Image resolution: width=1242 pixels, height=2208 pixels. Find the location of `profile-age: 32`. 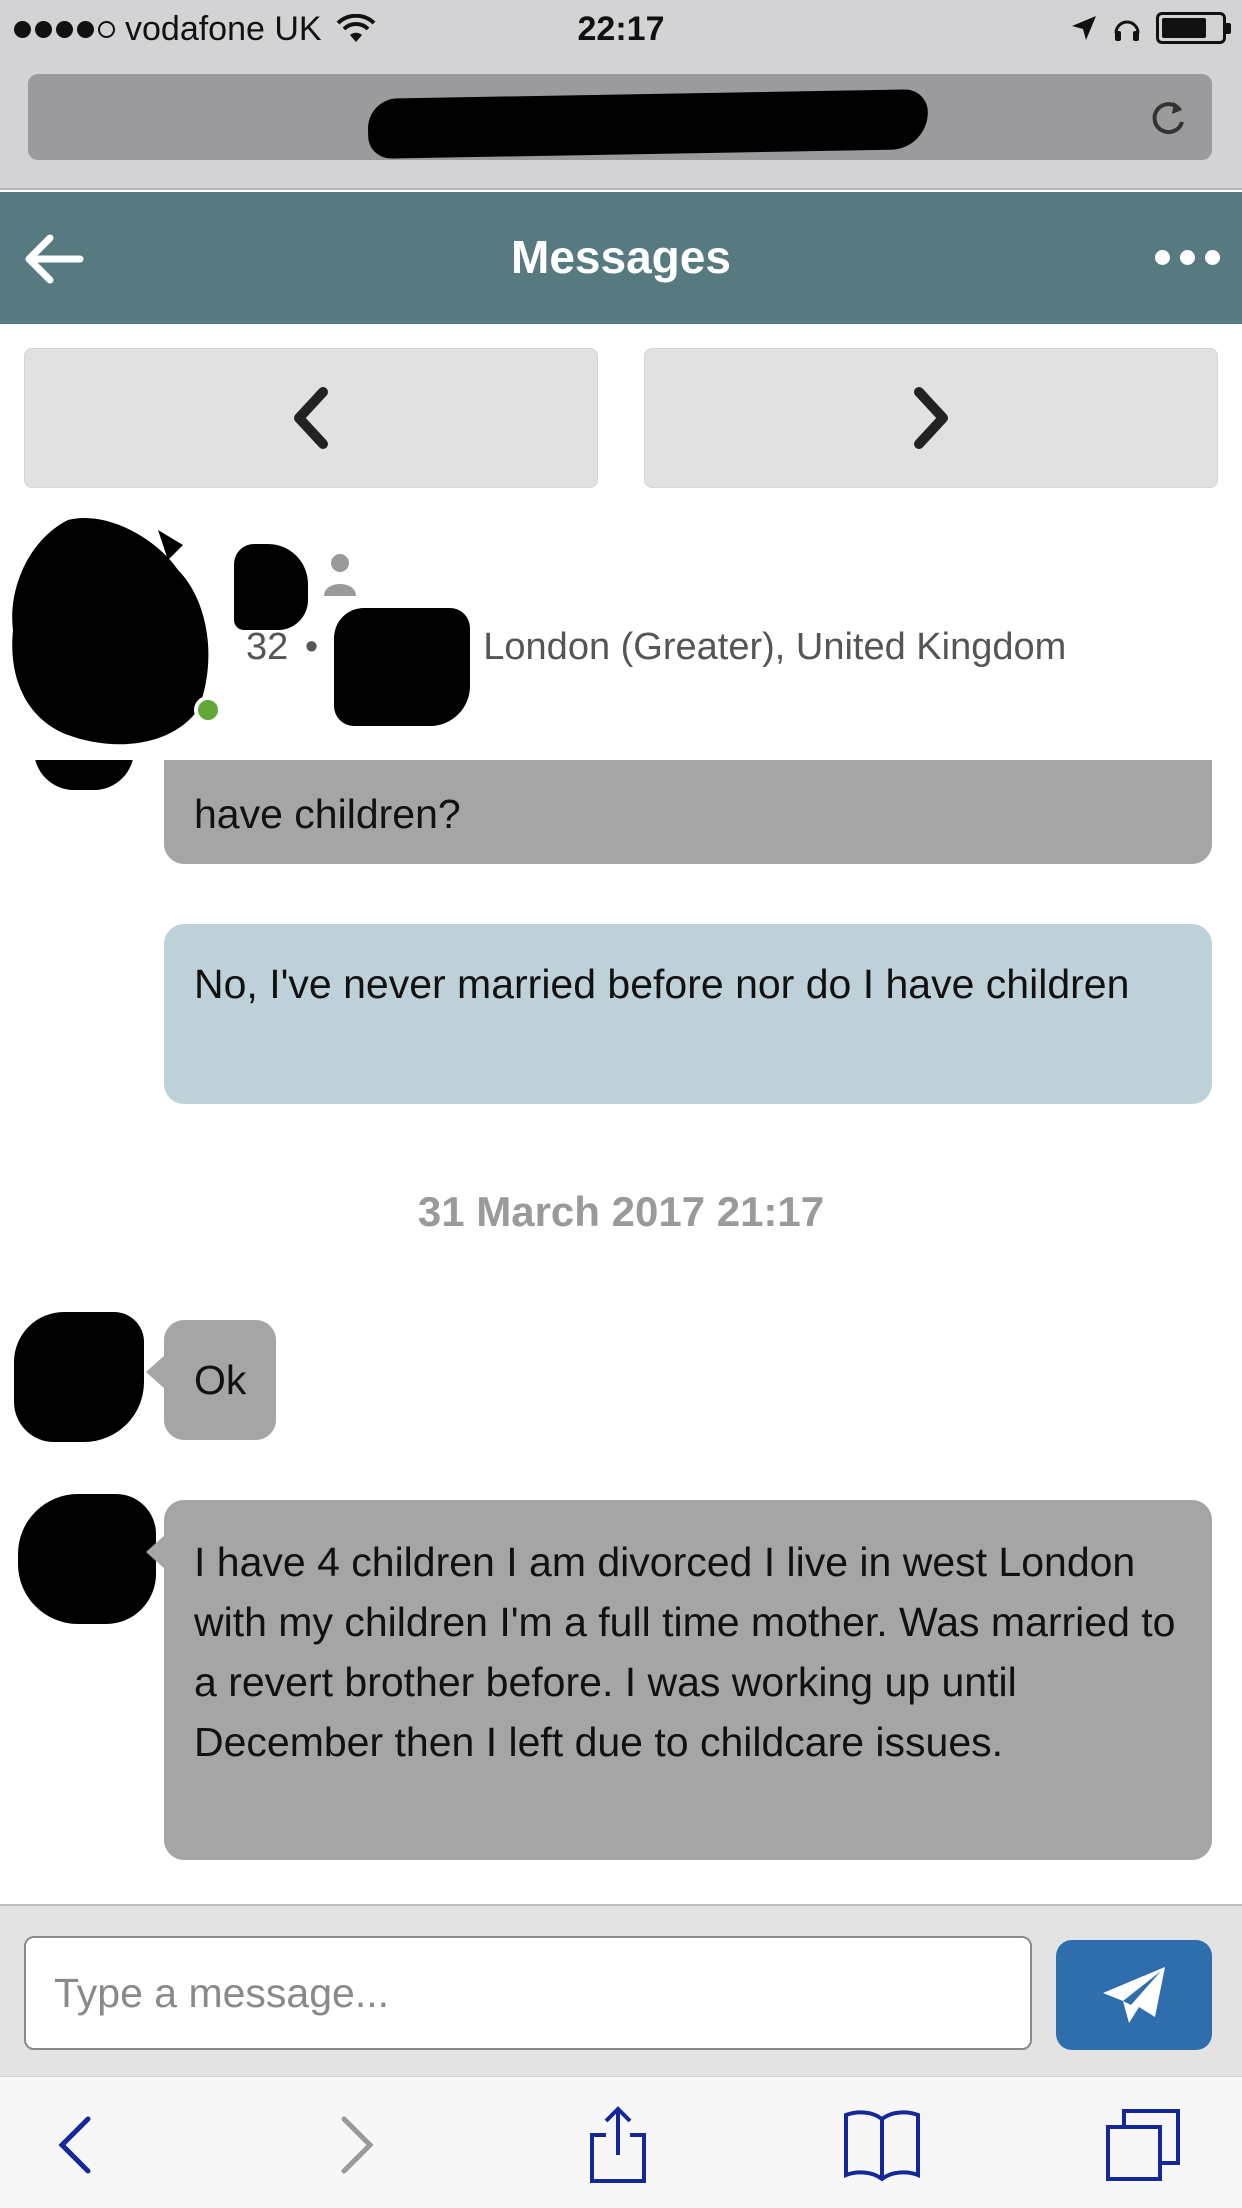

profile-age: 32 is located at coordinates (267, 647).